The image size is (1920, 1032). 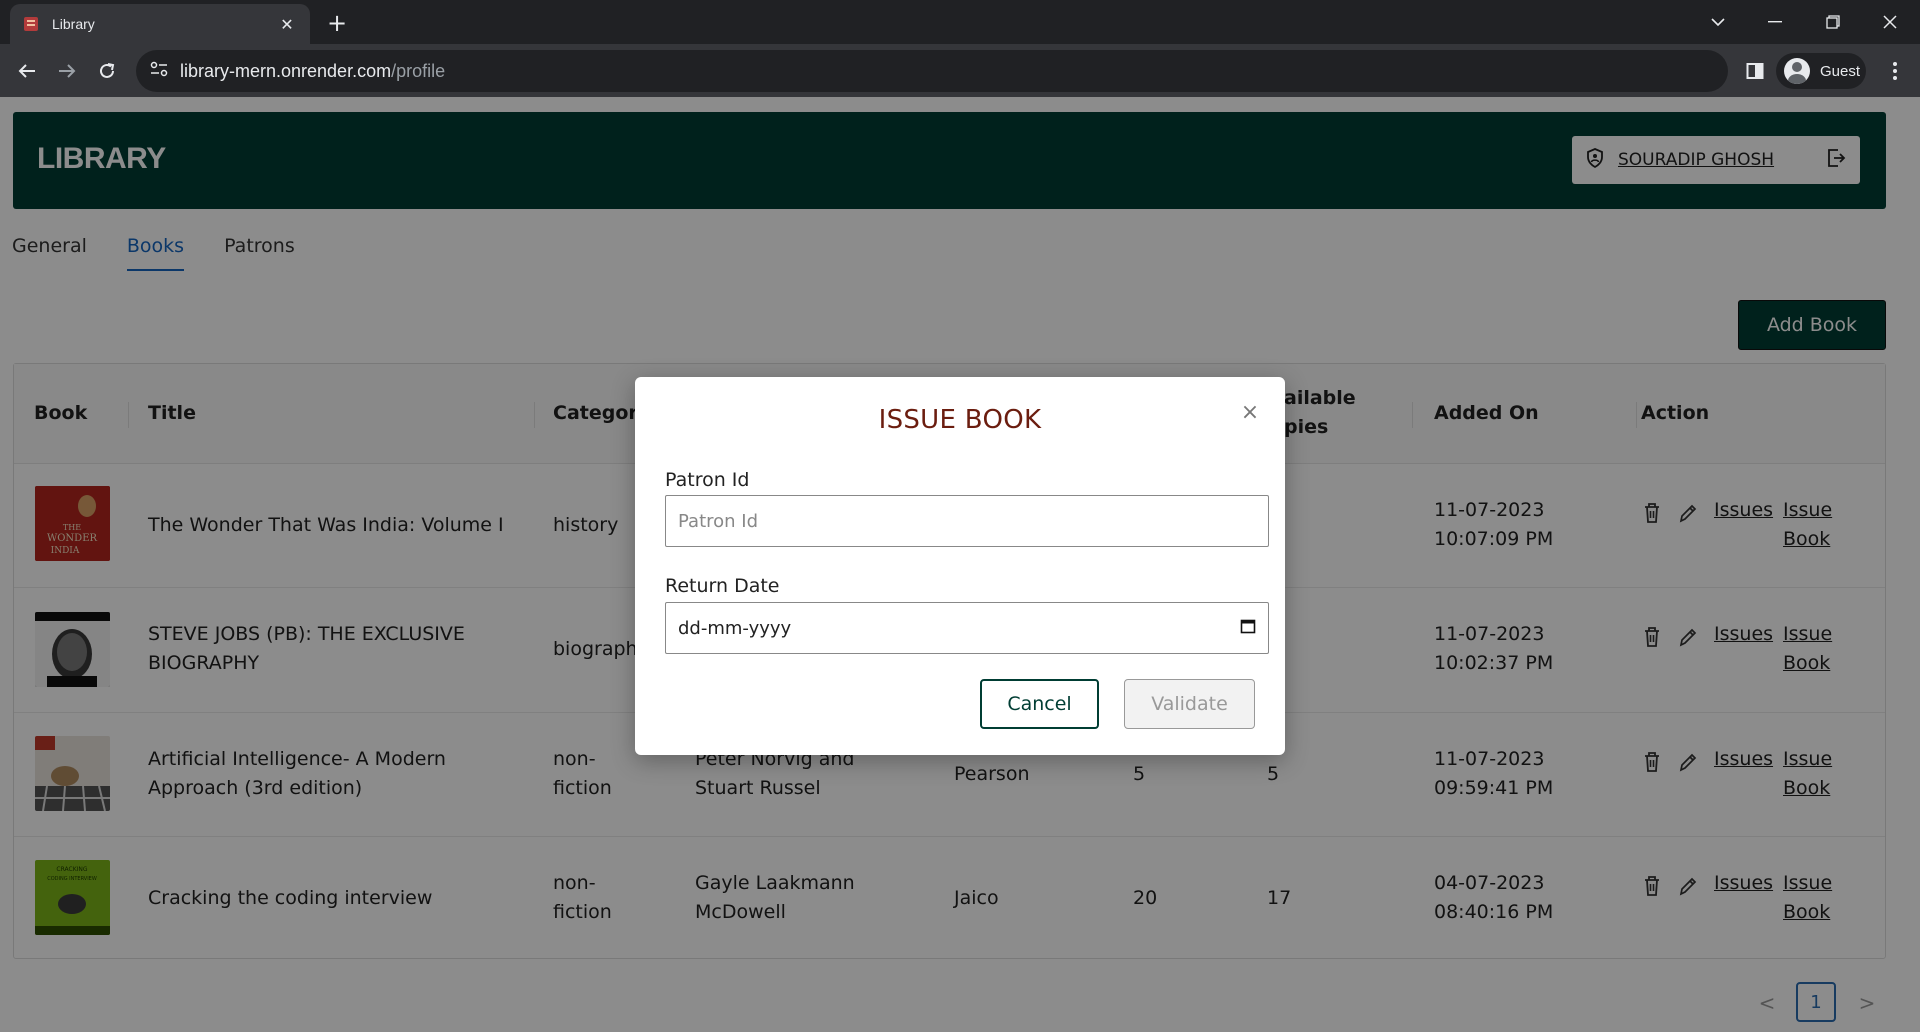 What do you see at coordinates (960, 420) in the screenshot?
I see `modal-title: ISSUE BOOK` at bounding box center [960, 420].